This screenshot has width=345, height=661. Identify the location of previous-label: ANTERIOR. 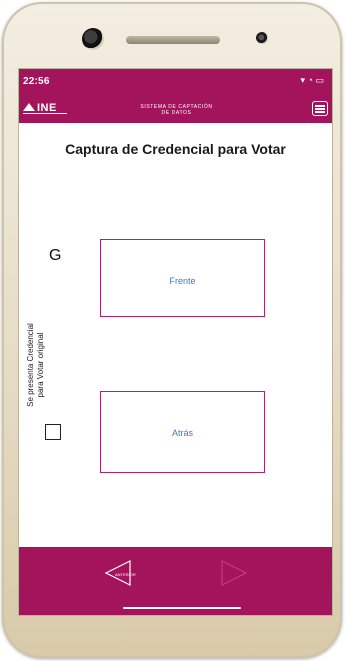
(125, 574).